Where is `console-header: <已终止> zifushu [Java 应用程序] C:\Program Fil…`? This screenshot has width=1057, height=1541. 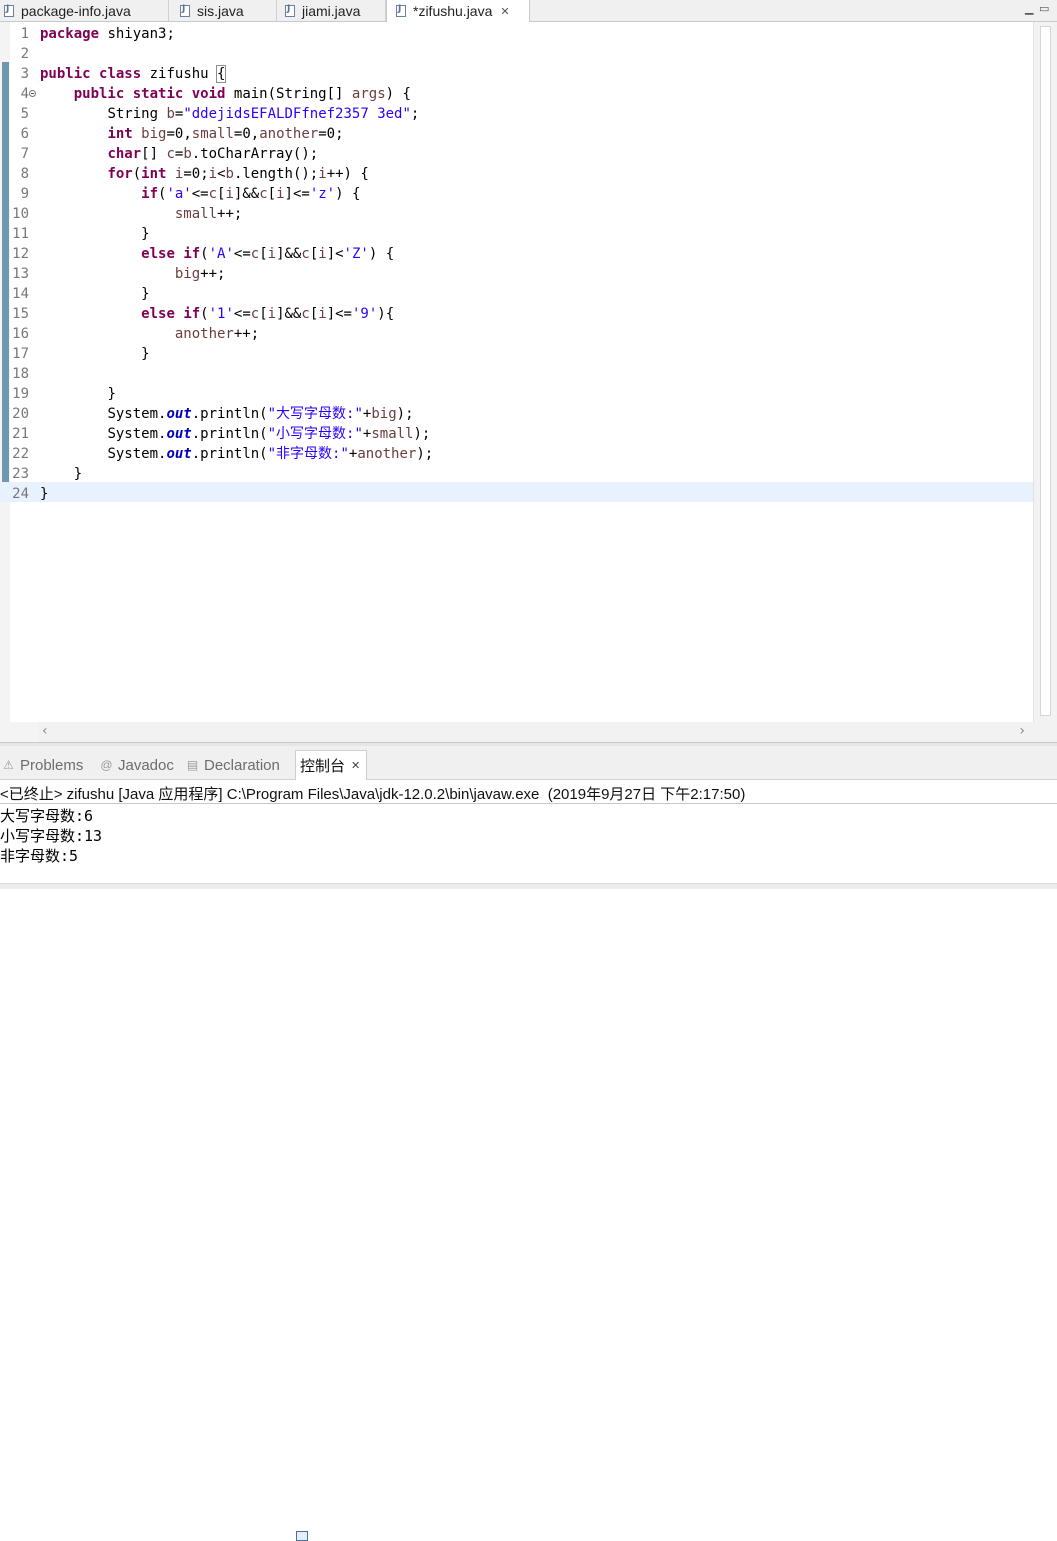 console-header: <已终止> zifushu [Java 应用程序] C:\Program Fil… is located at coordinates (373, 794).